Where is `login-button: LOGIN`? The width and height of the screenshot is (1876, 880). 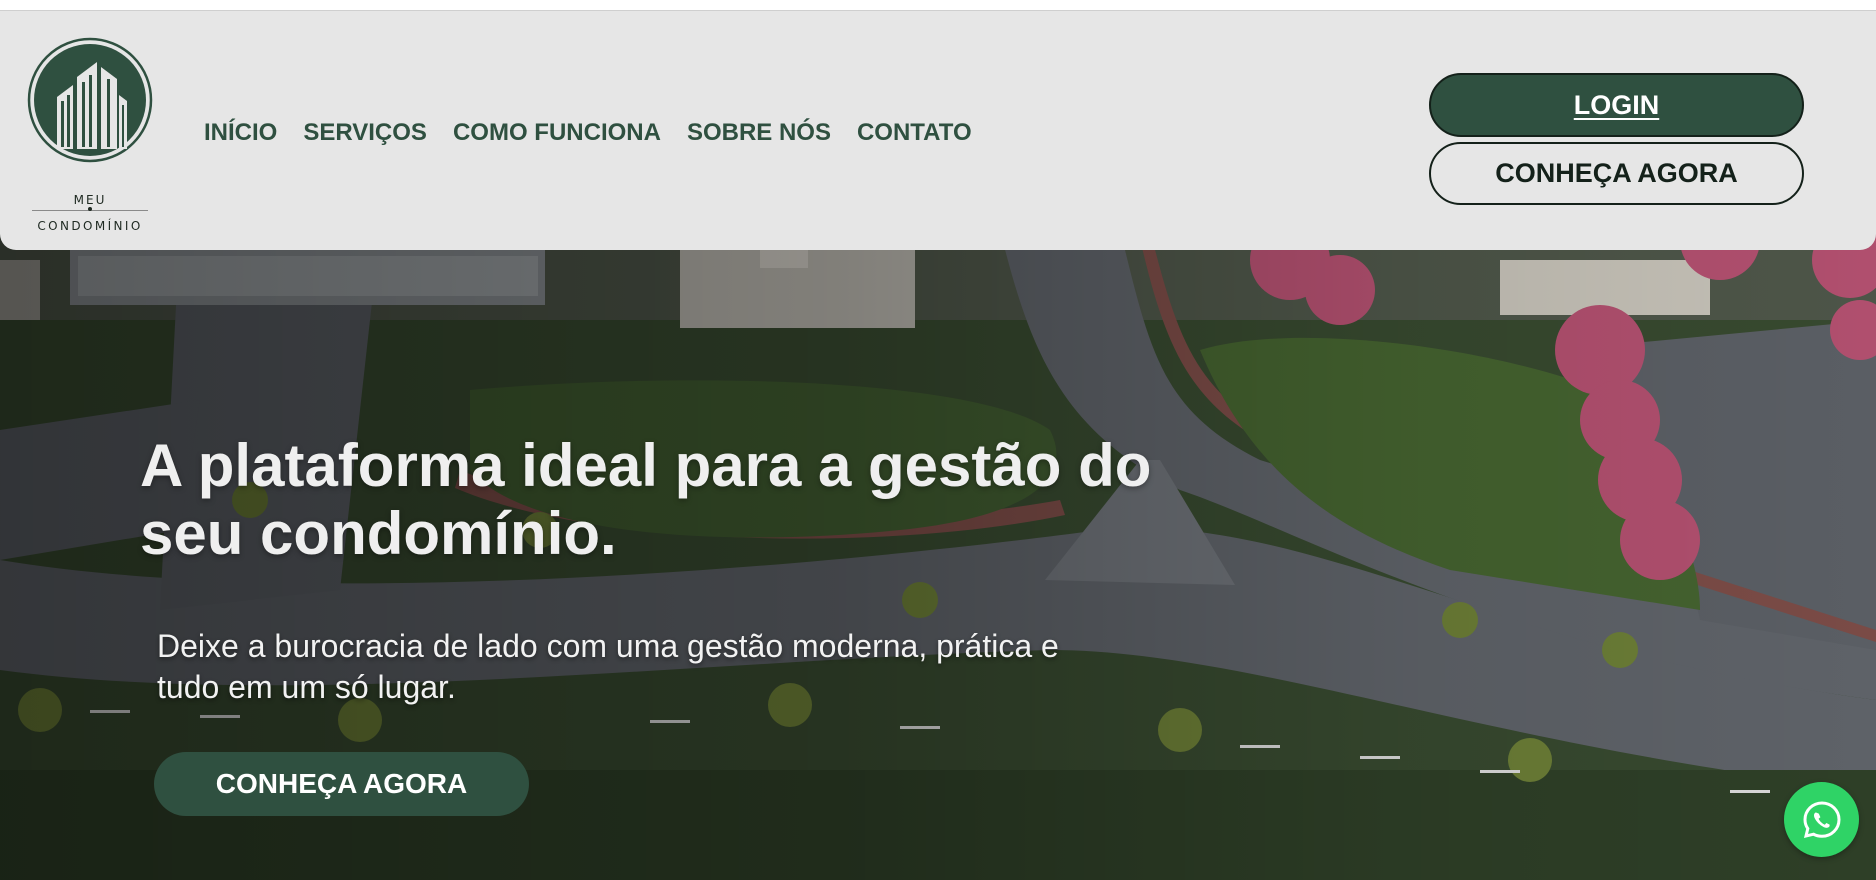
login-button: LOGIN is located at coordinates (1616, 105).